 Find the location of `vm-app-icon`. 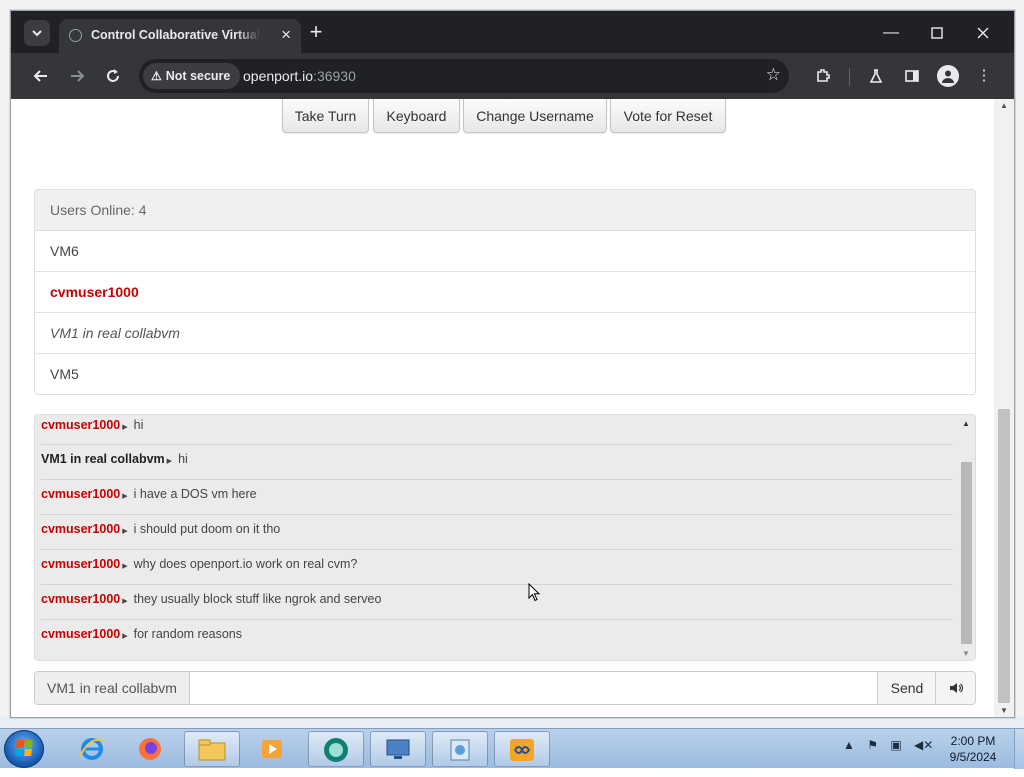

vm-app-icon is located at coordinates (522, 749).